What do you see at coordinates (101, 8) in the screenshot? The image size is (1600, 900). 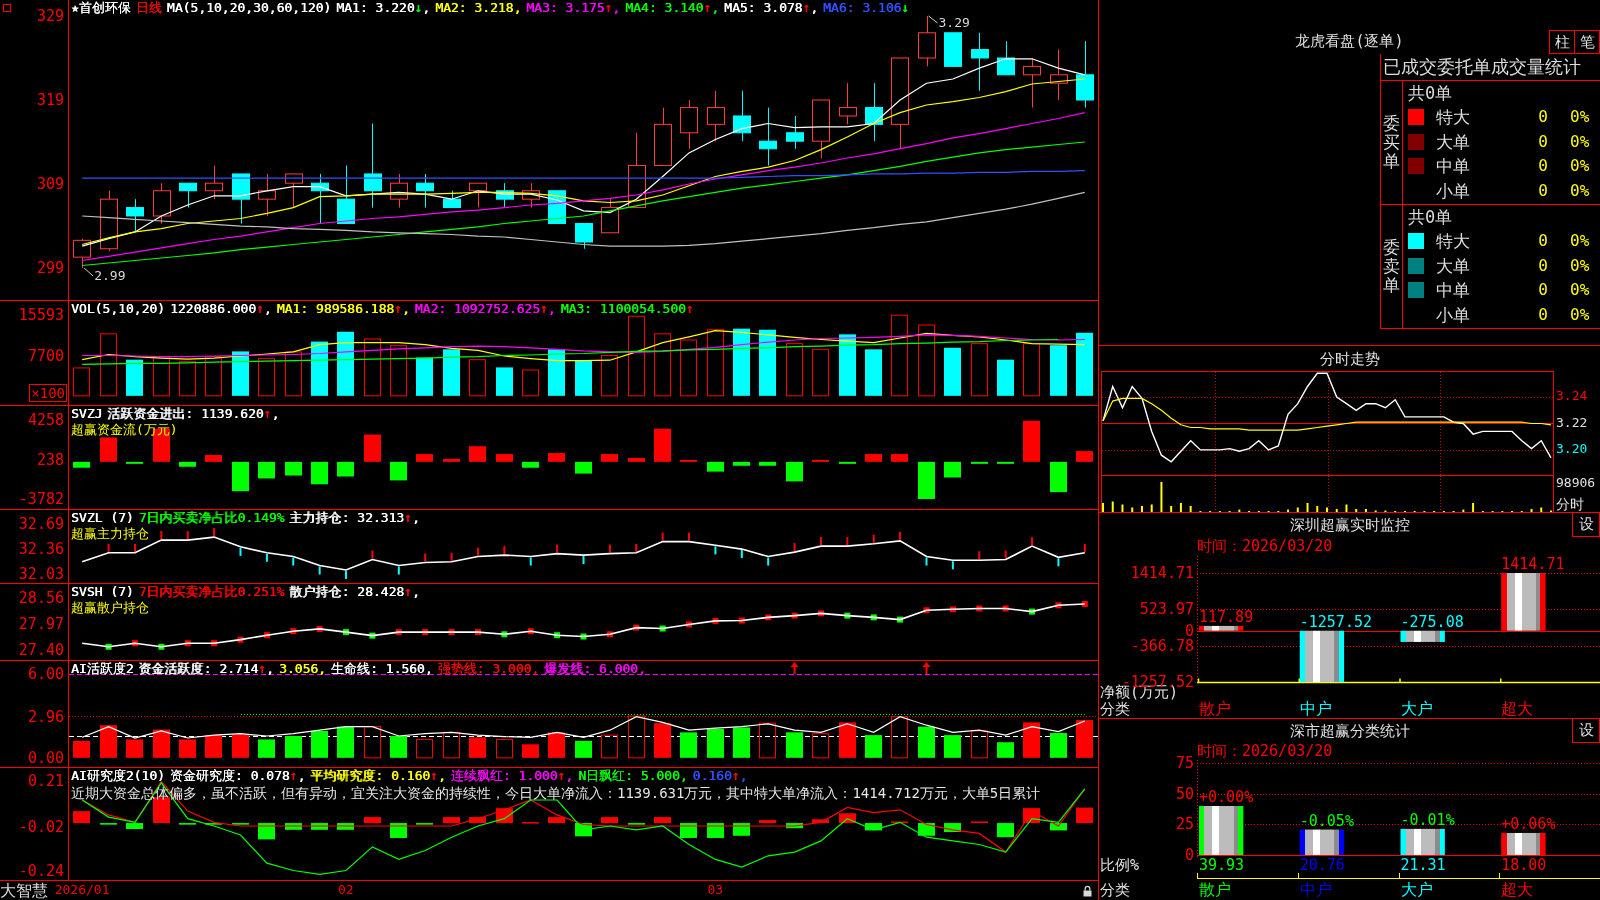 I see `indicator-label: ★首创环保` at bounding box center [101, 8].